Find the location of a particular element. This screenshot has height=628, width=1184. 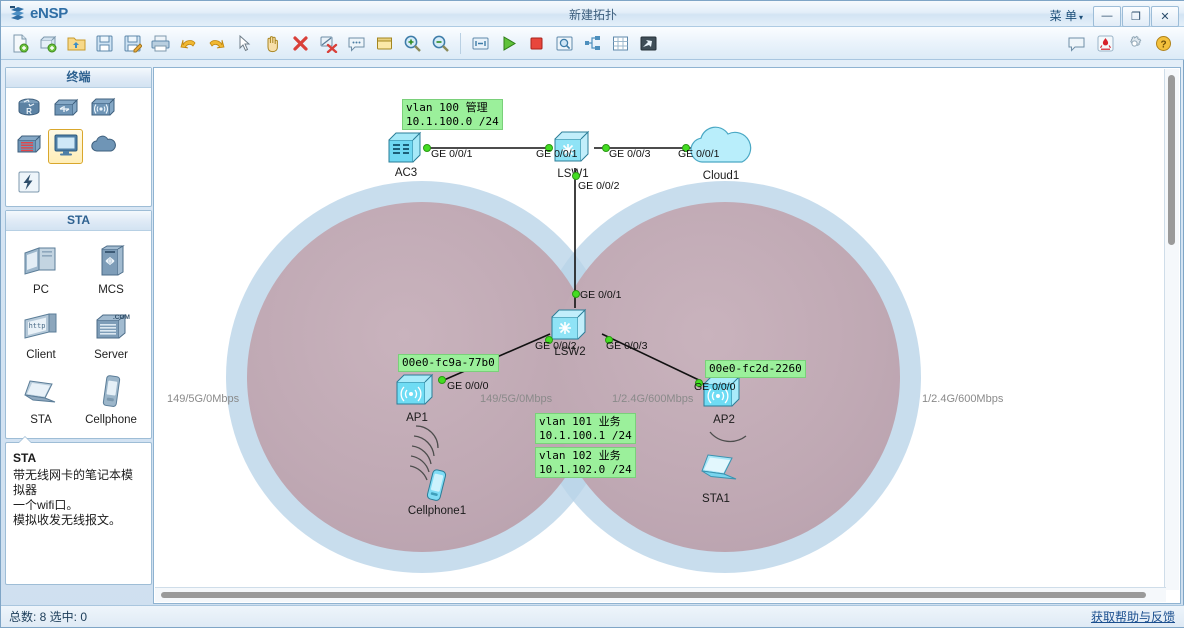

client-icon: http is located at coordinates (41, 326).